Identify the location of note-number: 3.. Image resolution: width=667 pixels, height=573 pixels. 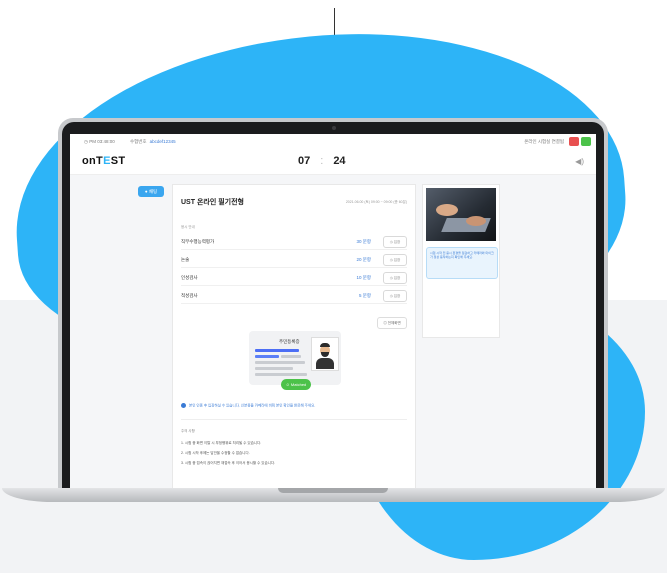
(182, 463).